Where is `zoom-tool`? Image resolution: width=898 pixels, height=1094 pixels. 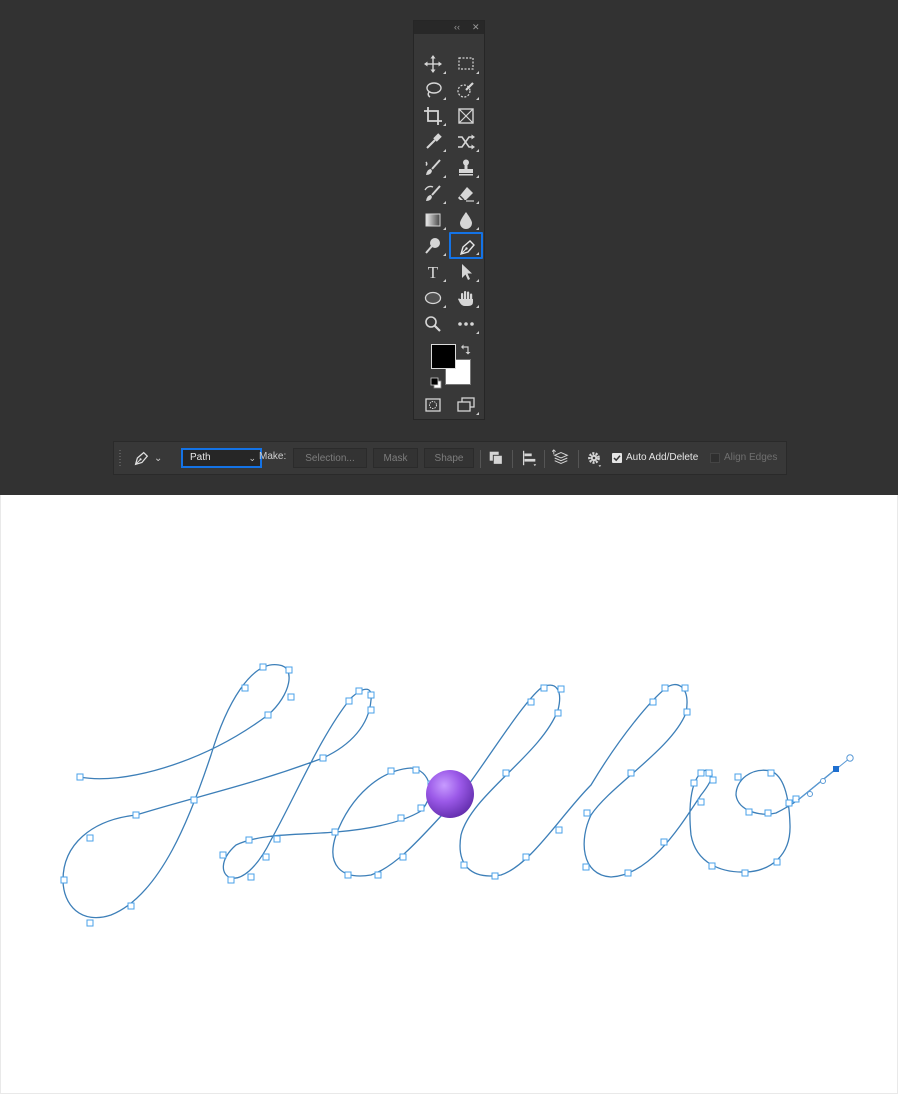
zoom-tool is located at coordinates (433, 324).